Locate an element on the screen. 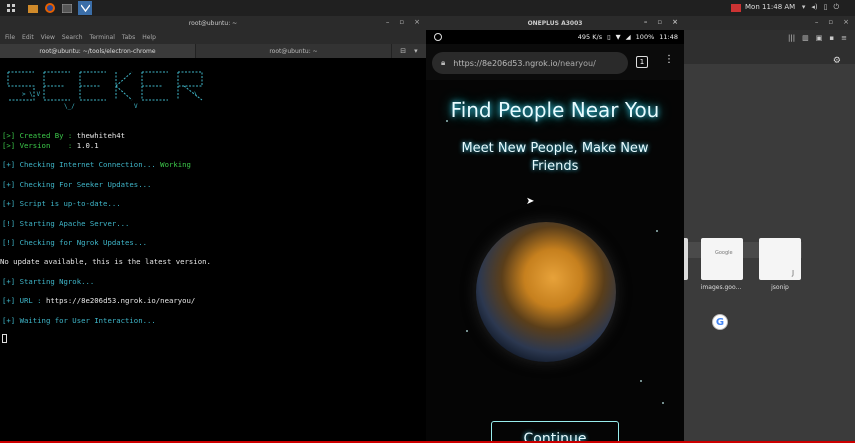  lock-icon: 🔒︎ is located at coordinates (443, 62).